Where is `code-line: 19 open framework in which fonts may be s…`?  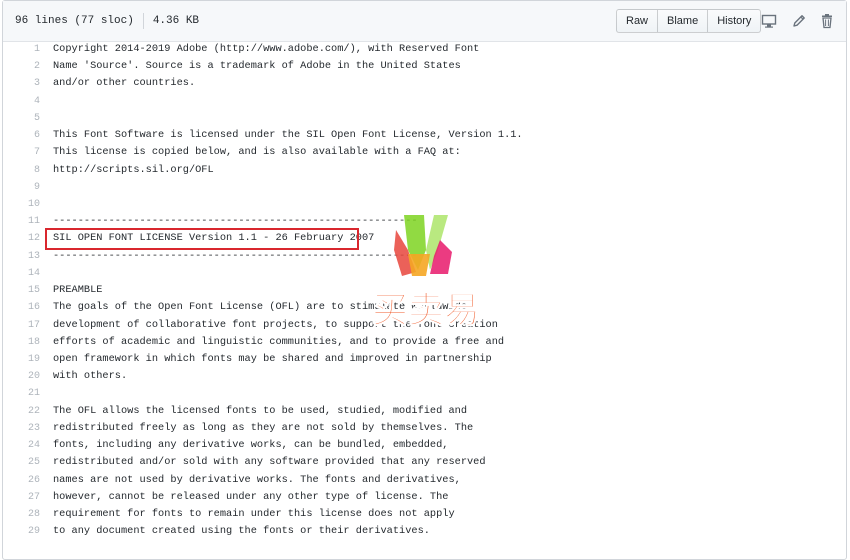
code-line: 19 open framework in which fonts may be s… is located at coordinates (424, 359).